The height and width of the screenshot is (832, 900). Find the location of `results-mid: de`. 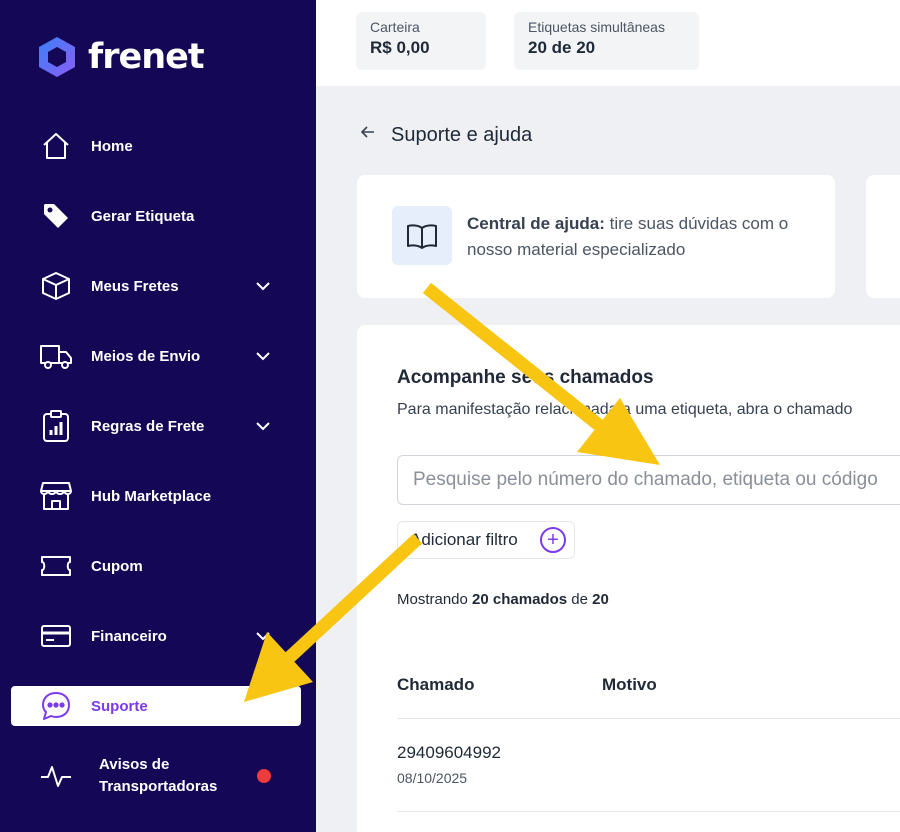

results-mid: de is located at coordinates (580, 599).